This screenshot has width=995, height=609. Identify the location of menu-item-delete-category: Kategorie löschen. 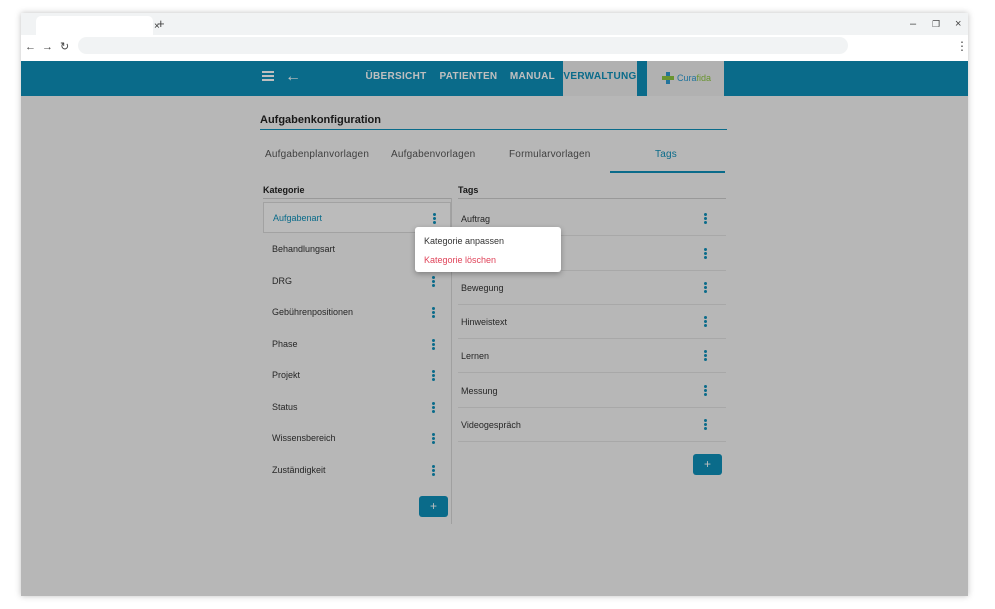
(460, 260).